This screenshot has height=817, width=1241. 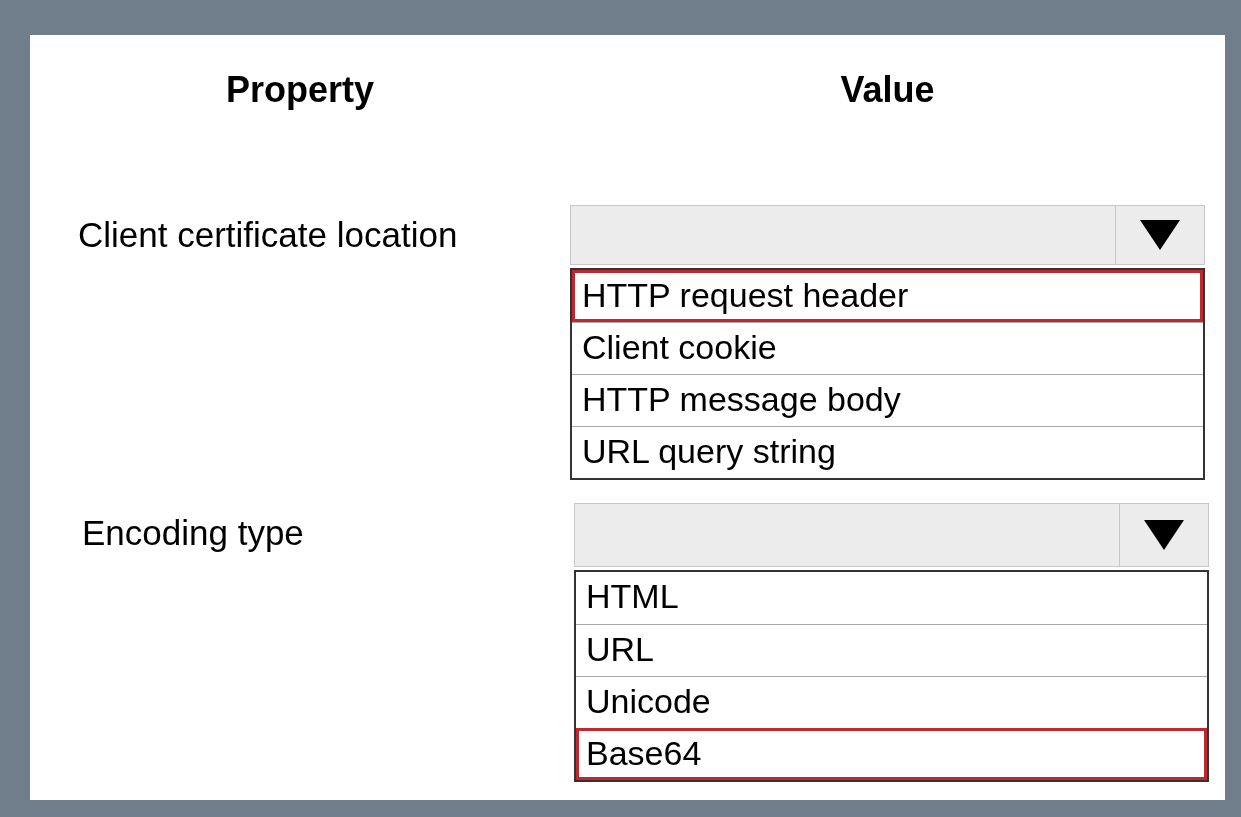 What do you see at coordinates (891, 754) in the screenshot?
I see `dropdown-option: Base64` at bounding box center [891, 754].